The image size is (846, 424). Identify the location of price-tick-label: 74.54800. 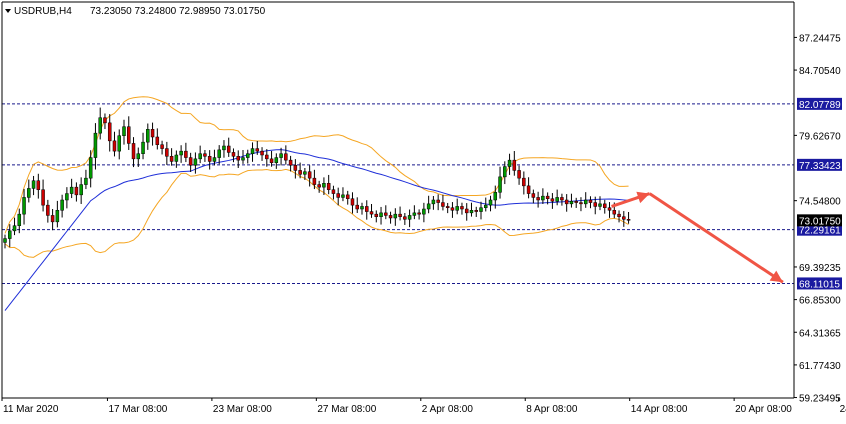
(820, 202).